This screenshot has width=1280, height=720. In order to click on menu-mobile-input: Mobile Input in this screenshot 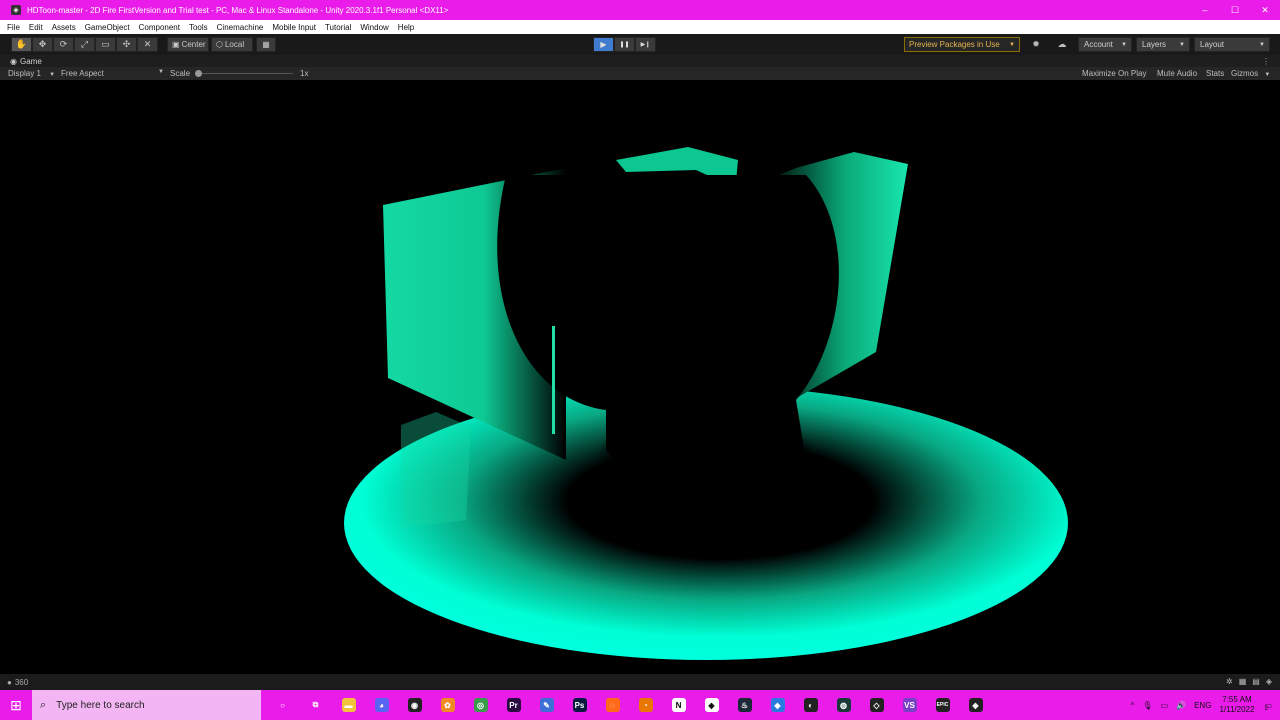, I will do `click(294, 27)`.